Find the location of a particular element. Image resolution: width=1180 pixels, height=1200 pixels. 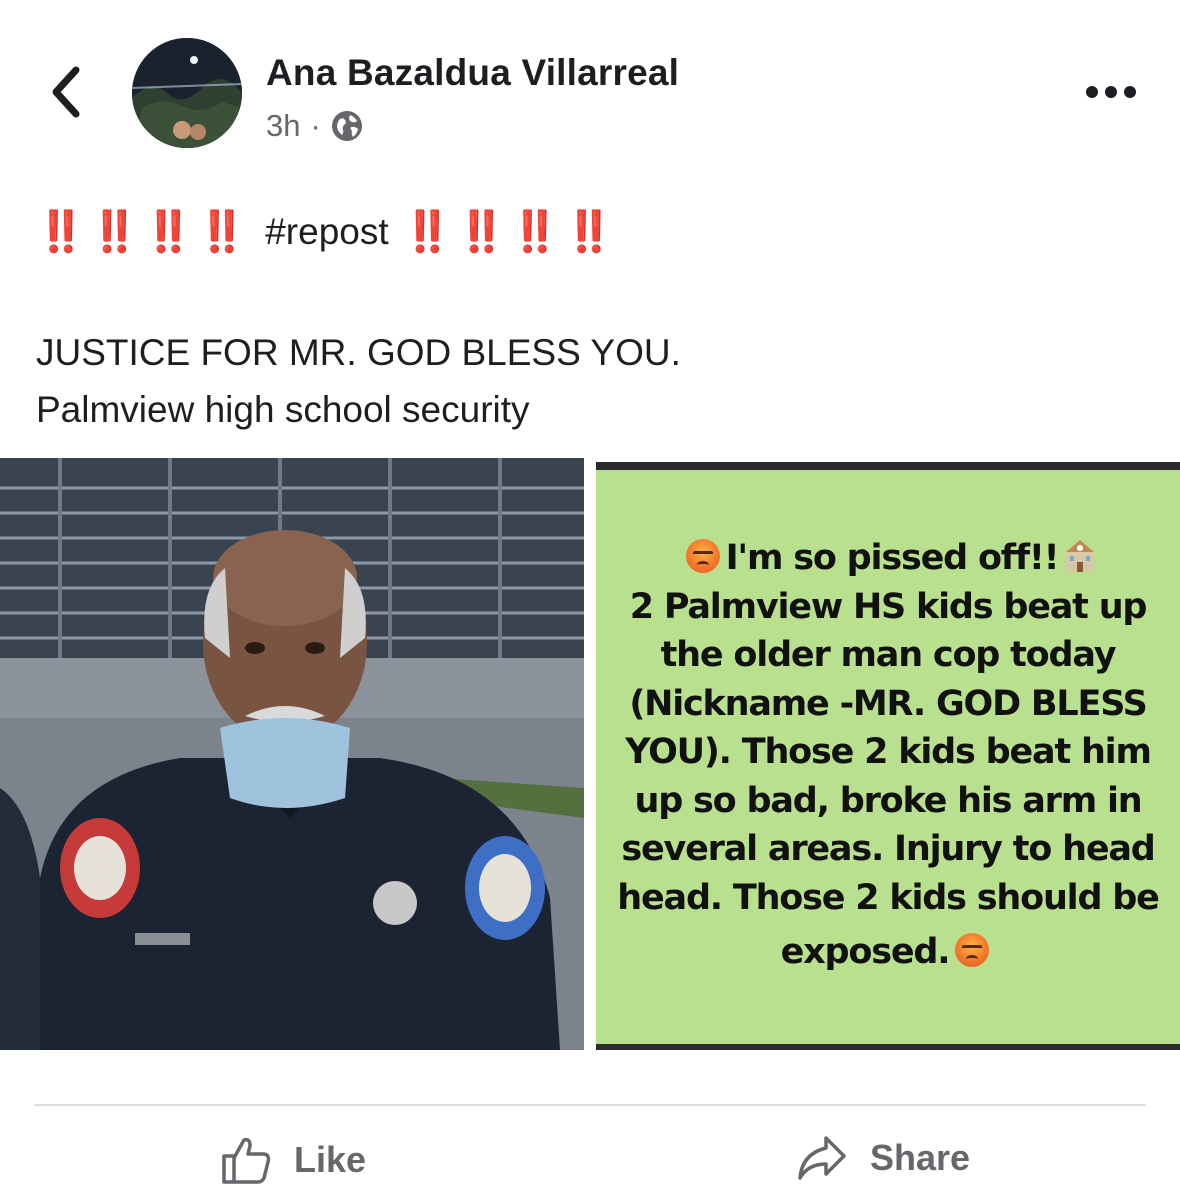

text-card-line-7: several areas. Injury to head is located at coordinates (888, 849).